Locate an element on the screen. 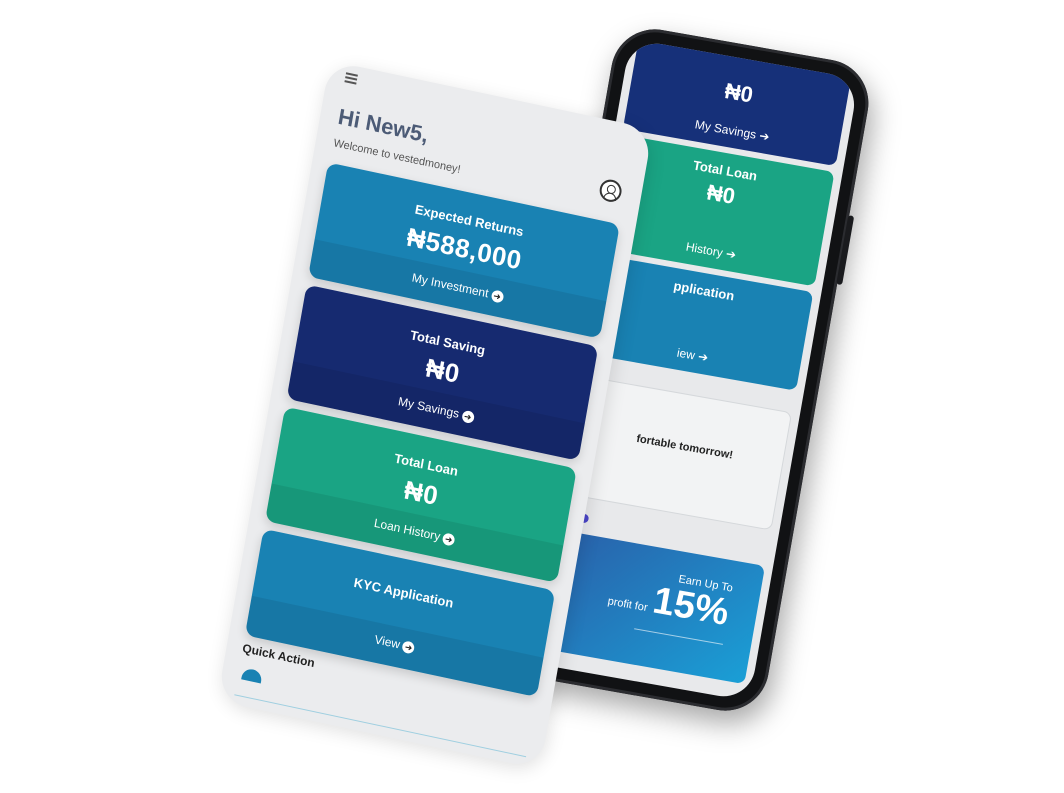  hamburger-menu-icon is located at coordinates (351, 78).